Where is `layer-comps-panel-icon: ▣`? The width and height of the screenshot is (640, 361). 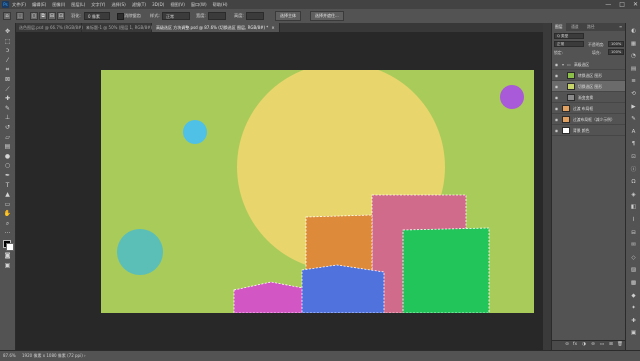 layer-comps-panel-icon: ▣ is located at coordinates (633, 333).